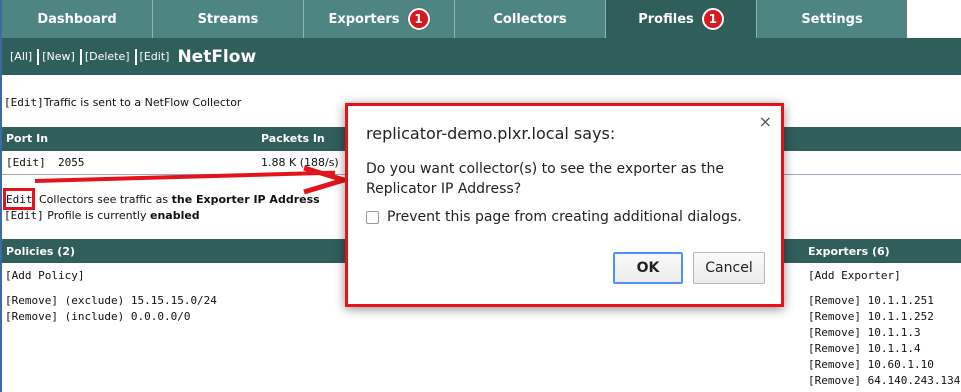 The image size is (961, 392). I want to click on column-header-packets-in: Packets In, so click(293, 138).